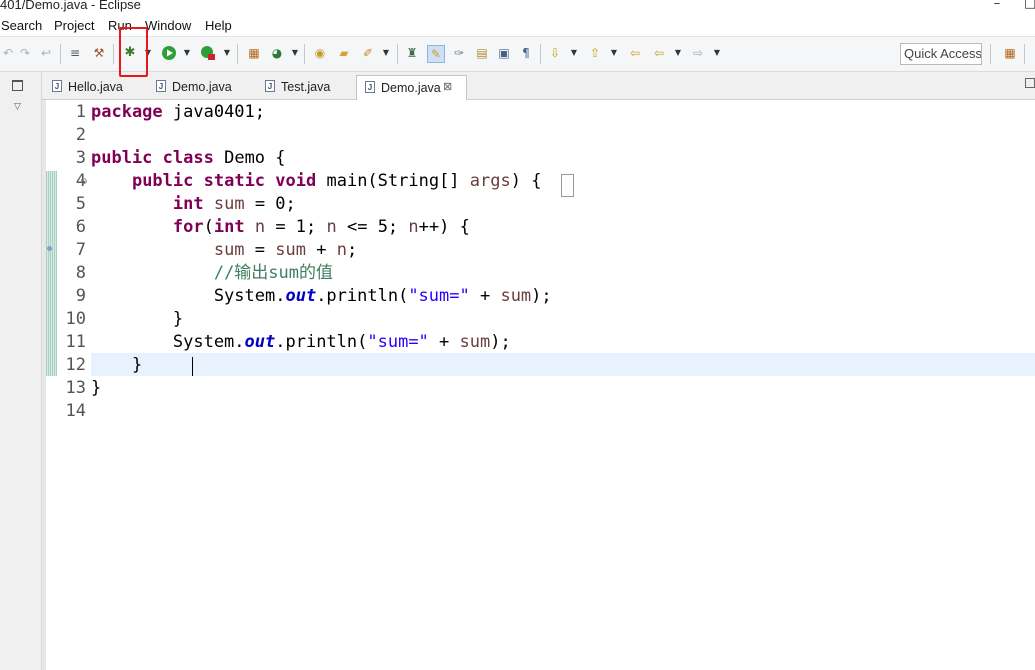  Describe the element at coordinates (80, 204) in the screenshot. I see `line-number: 5` at that location.